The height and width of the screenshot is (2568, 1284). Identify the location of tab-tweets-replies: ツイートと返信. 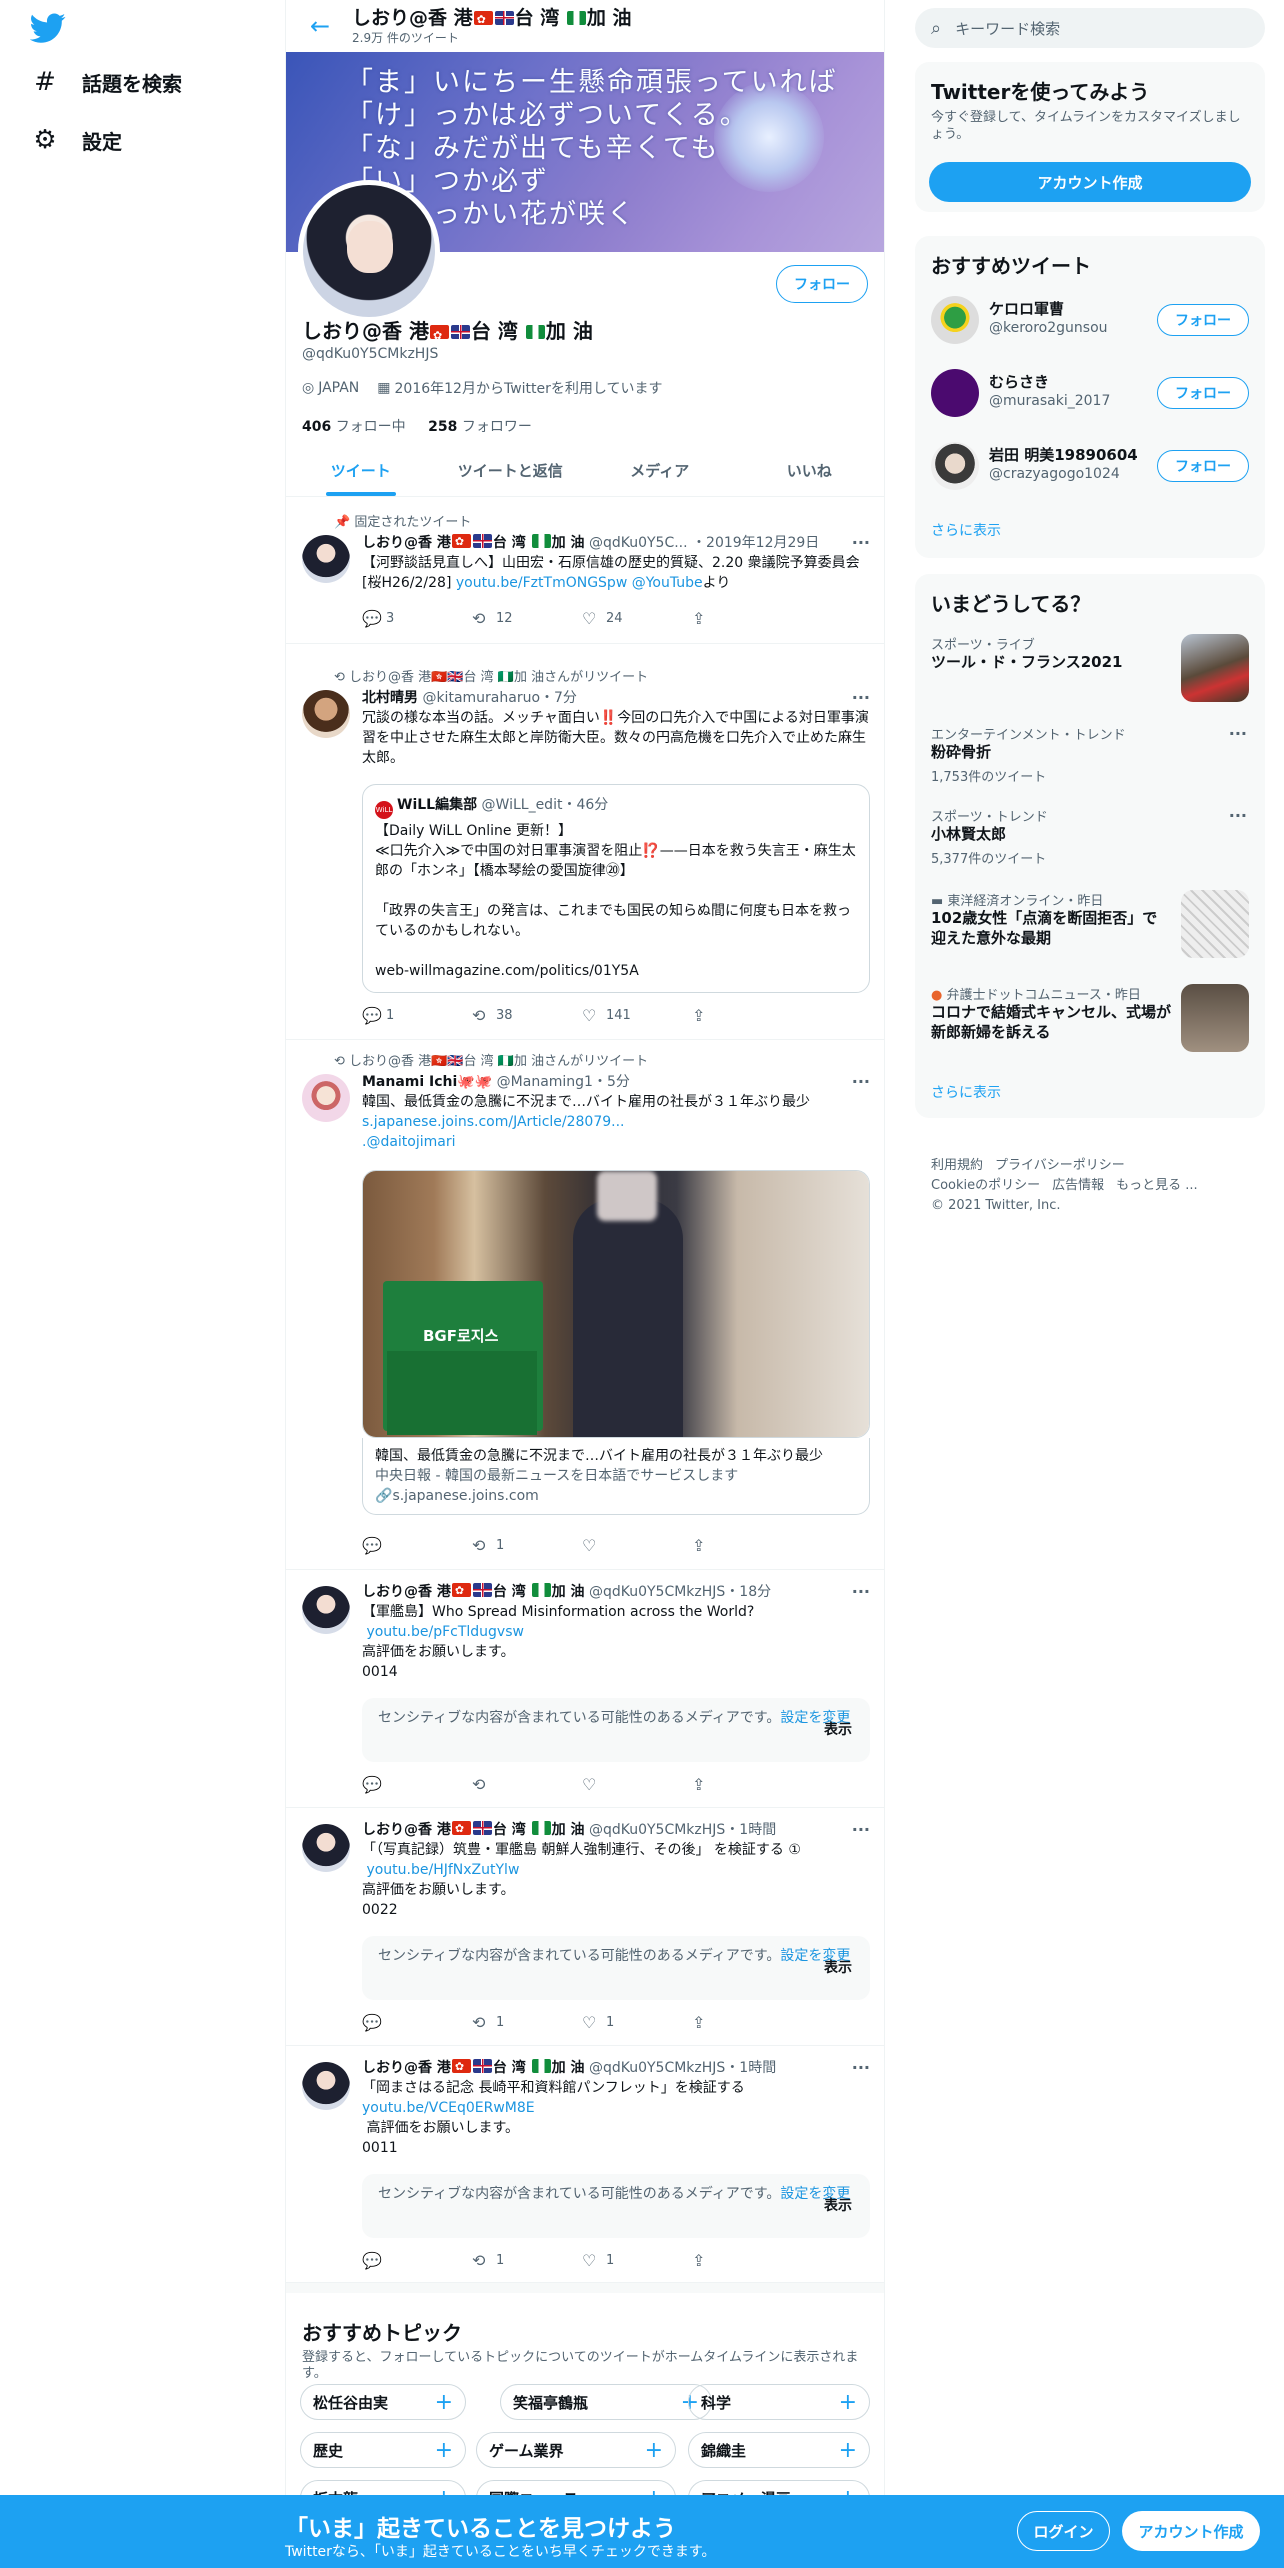
(511, 470).